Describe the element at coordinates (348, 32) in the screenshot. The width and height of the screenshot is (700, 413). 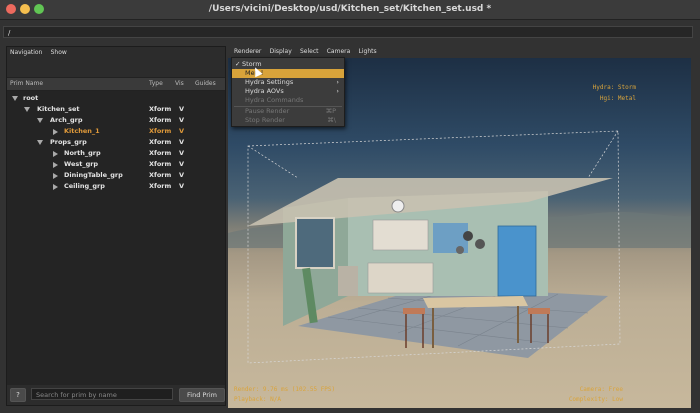
I see `prim-path-field: /` at that location.